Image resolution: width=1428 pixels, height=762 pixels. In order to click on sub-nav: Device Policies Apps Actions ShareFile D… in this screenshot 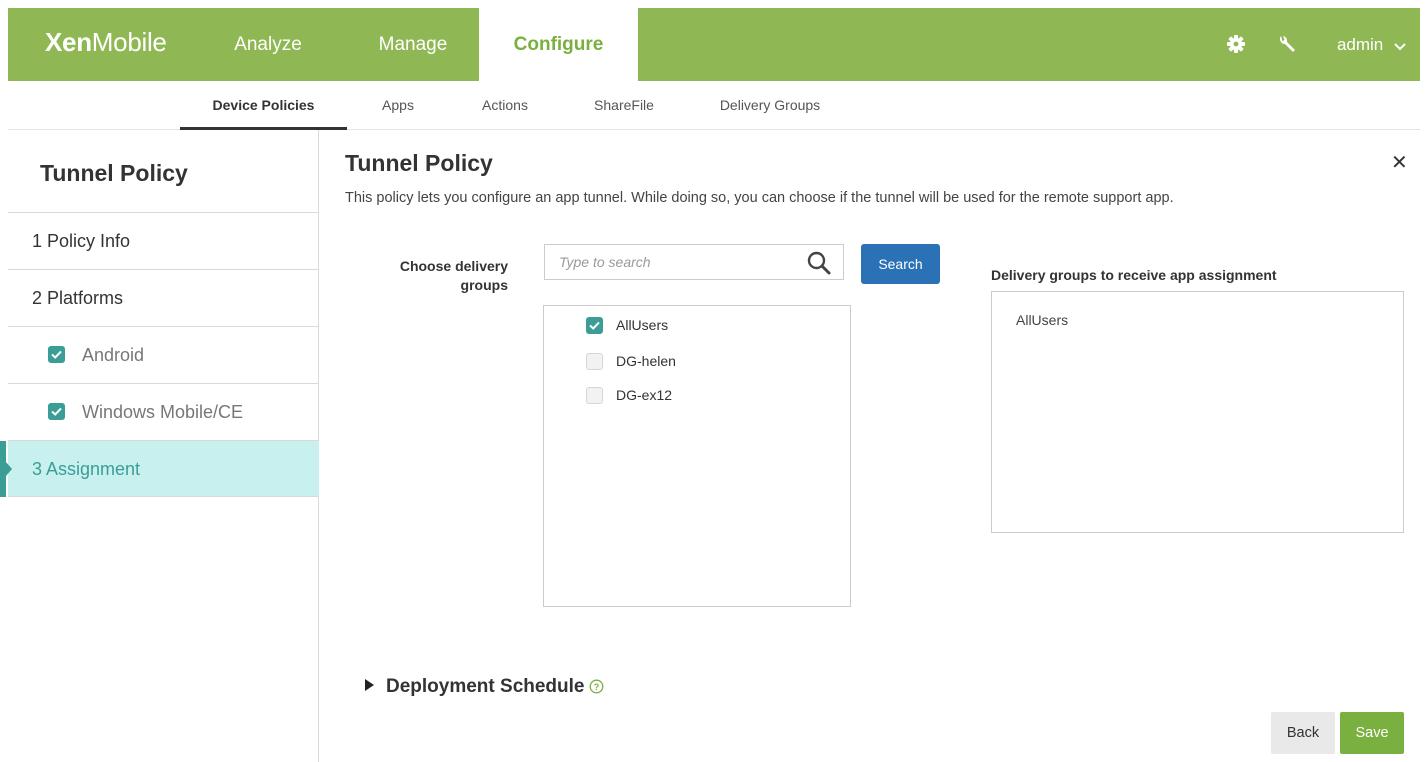, I will do `click(714, 105)`.